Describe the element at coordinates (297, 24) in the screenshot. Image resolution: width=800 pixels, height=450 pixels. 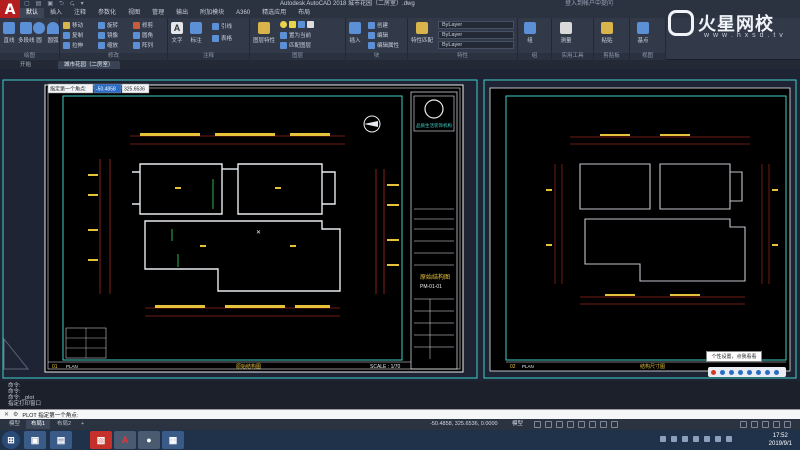
I see `layer-lightbulb-row` at that location.